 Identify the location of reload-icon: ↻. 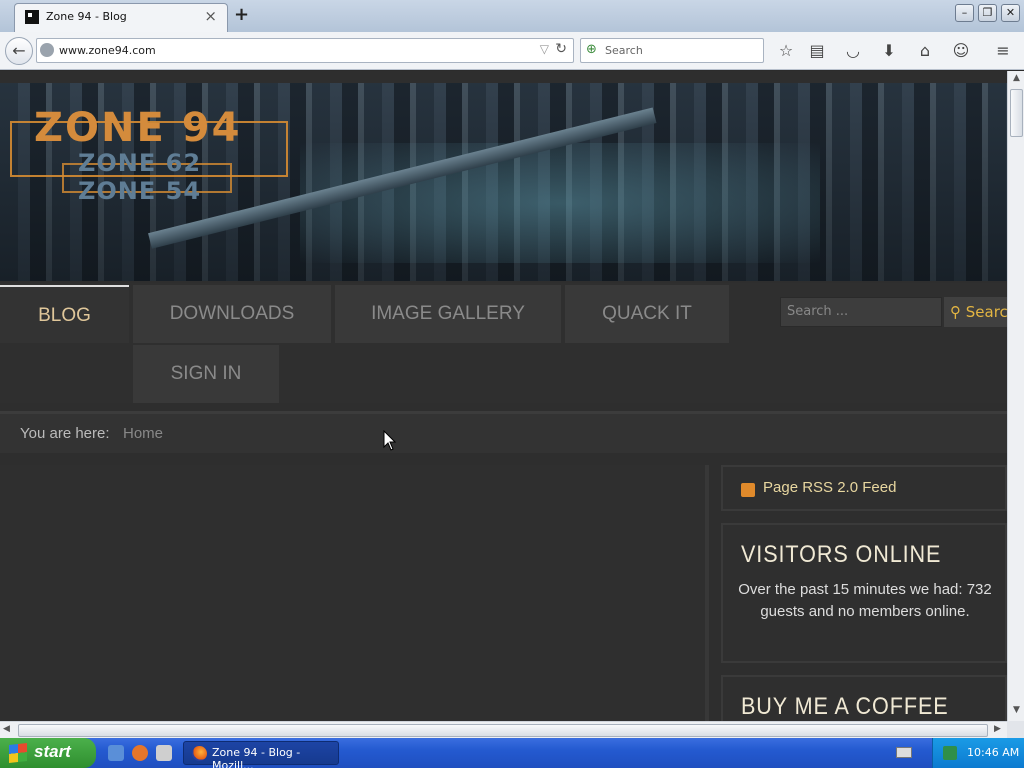
(561, 49).